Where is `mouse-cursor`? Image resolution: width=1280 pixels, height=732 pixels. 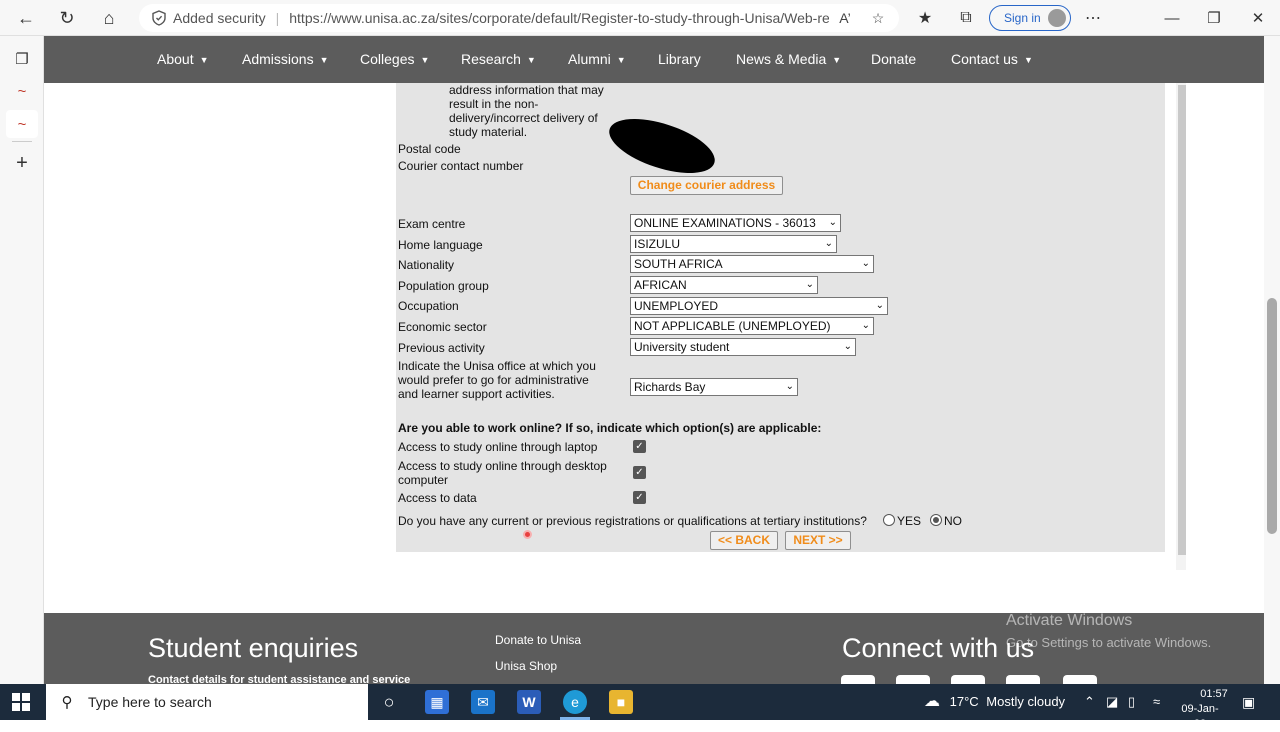
mouse-cursor is located at coordinates (527, 534).